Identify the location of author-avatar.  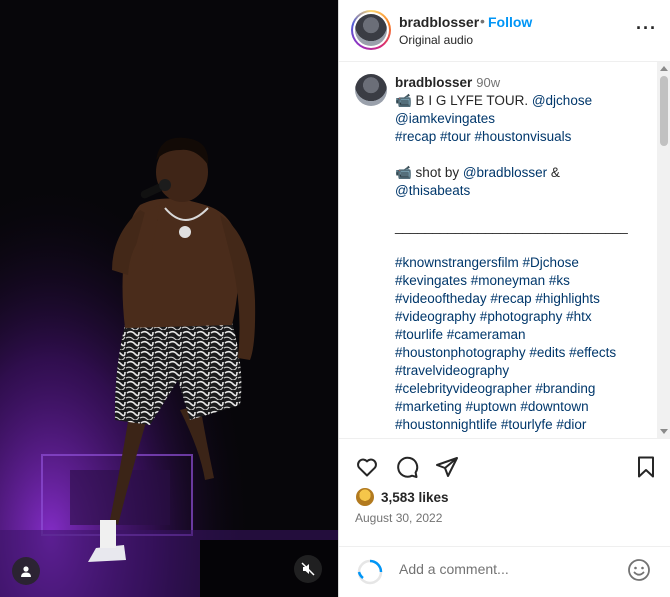
(371, 30).